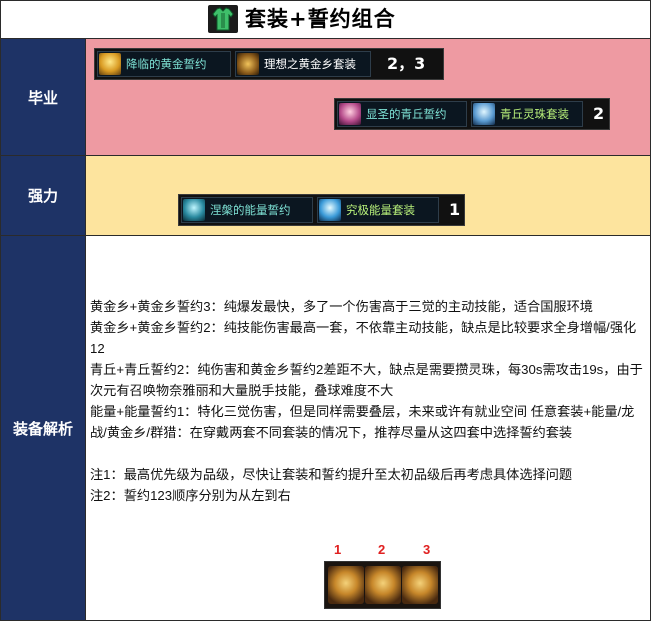  What do you see at coordinates (325, 235) in the screenshot?
I see `divider` at bounding box center [325, 235].